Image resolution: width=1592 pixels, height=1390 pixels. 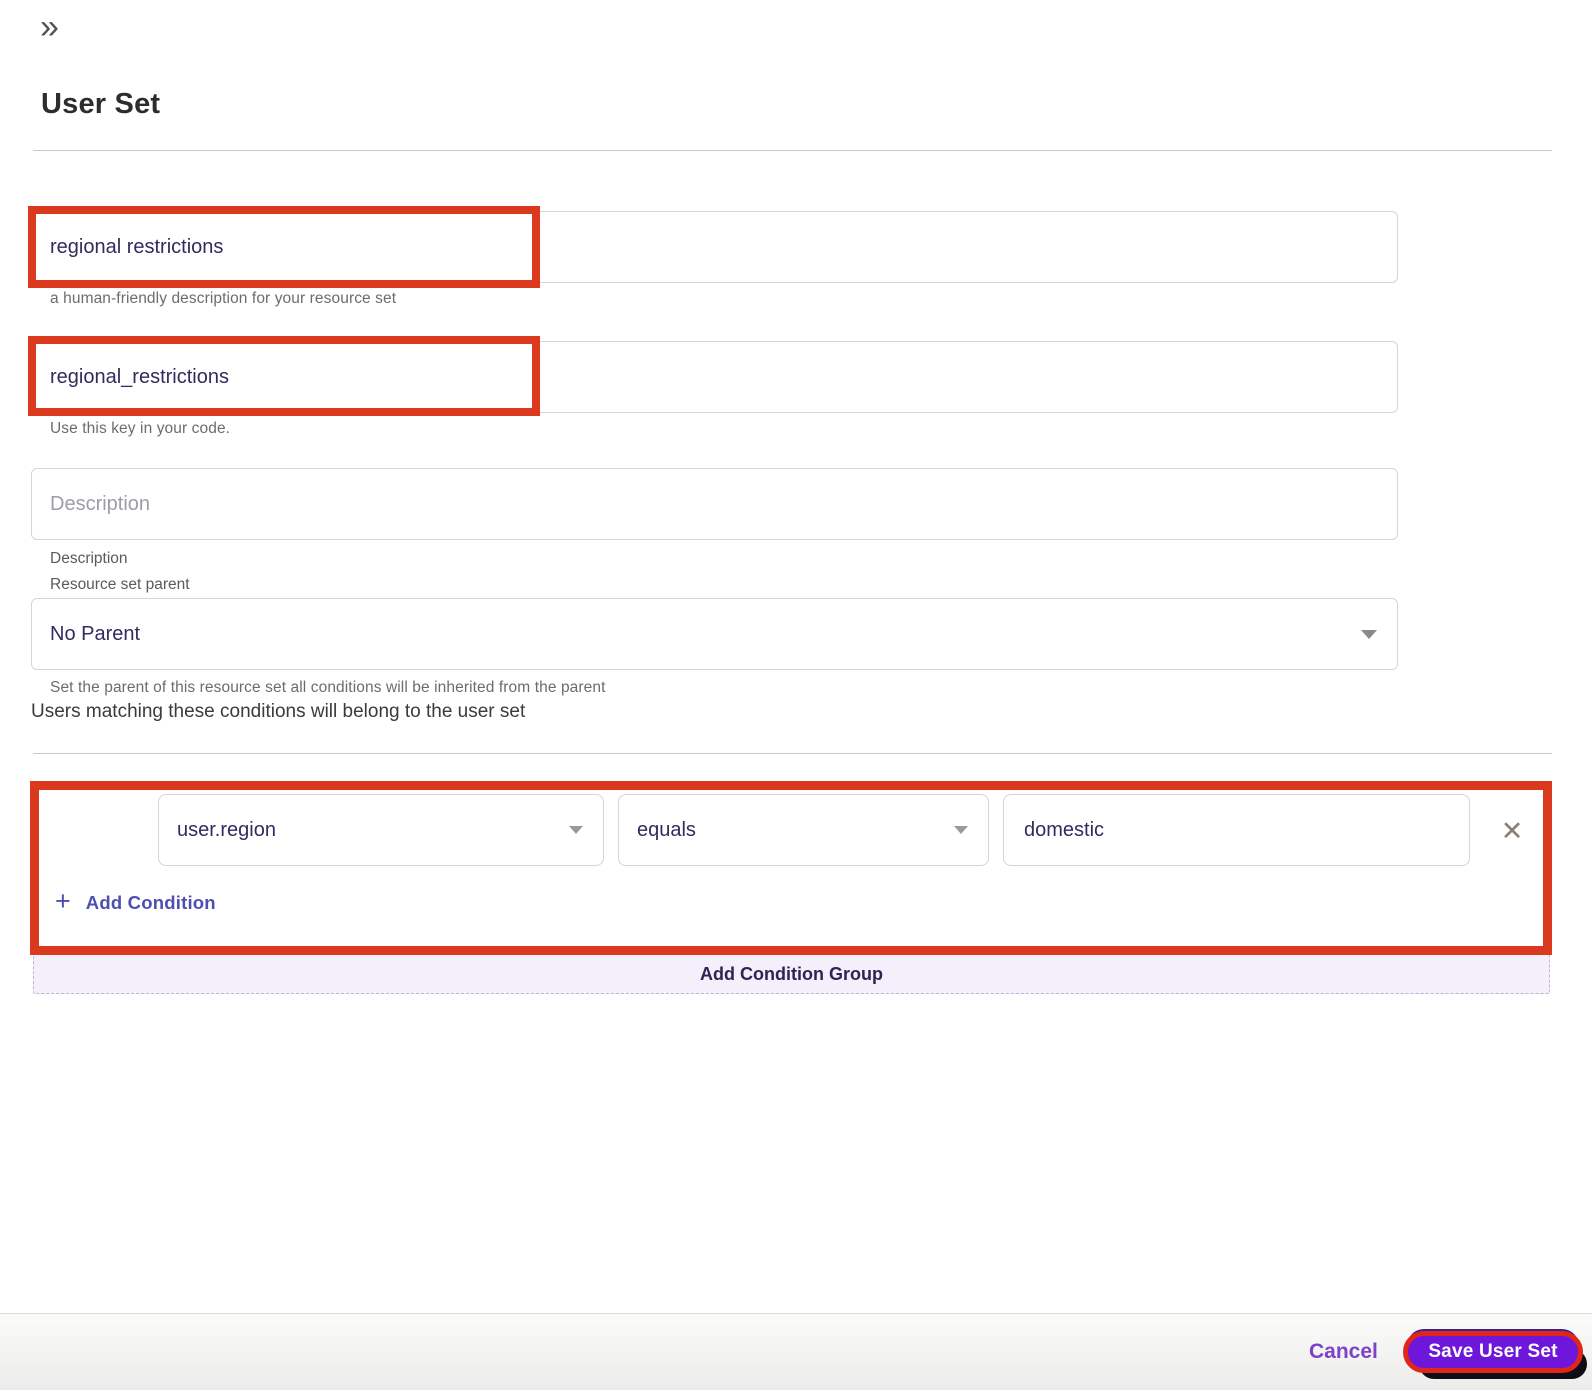 What do you see at coordinates (89, 558) in the screenshot?
I see `description-label: Description` at bounding box center [89, 558].